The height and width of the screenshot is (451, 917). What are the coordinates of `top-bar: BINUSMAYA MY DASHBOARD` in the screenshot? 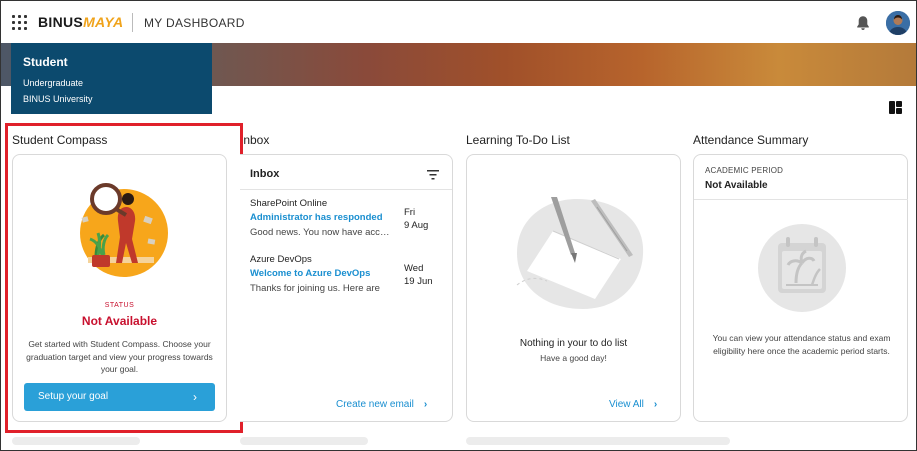 It's located at (458, 22).